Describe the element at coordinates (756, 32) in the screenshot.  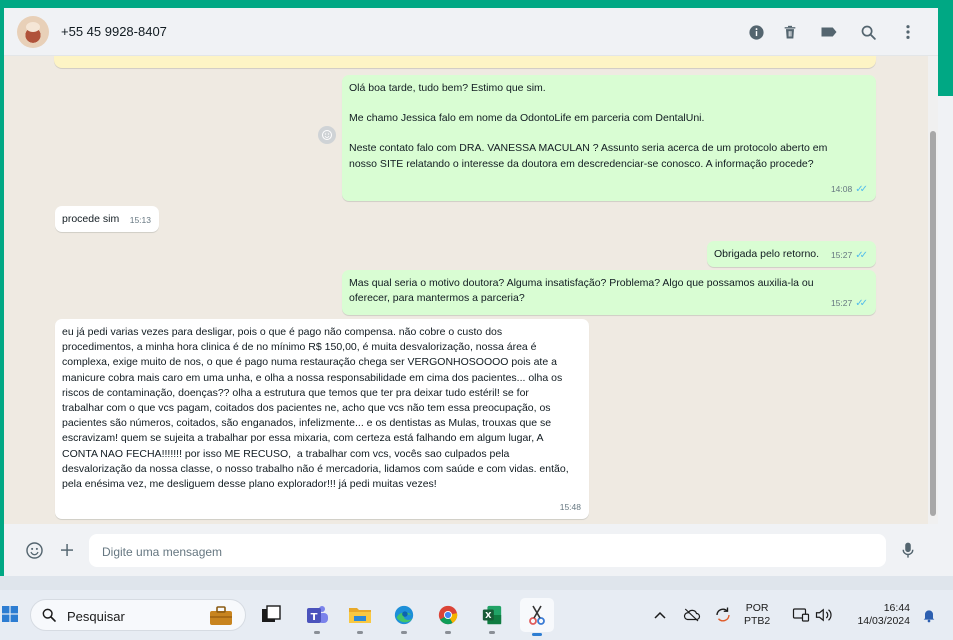
I see `info-icon` at that location.